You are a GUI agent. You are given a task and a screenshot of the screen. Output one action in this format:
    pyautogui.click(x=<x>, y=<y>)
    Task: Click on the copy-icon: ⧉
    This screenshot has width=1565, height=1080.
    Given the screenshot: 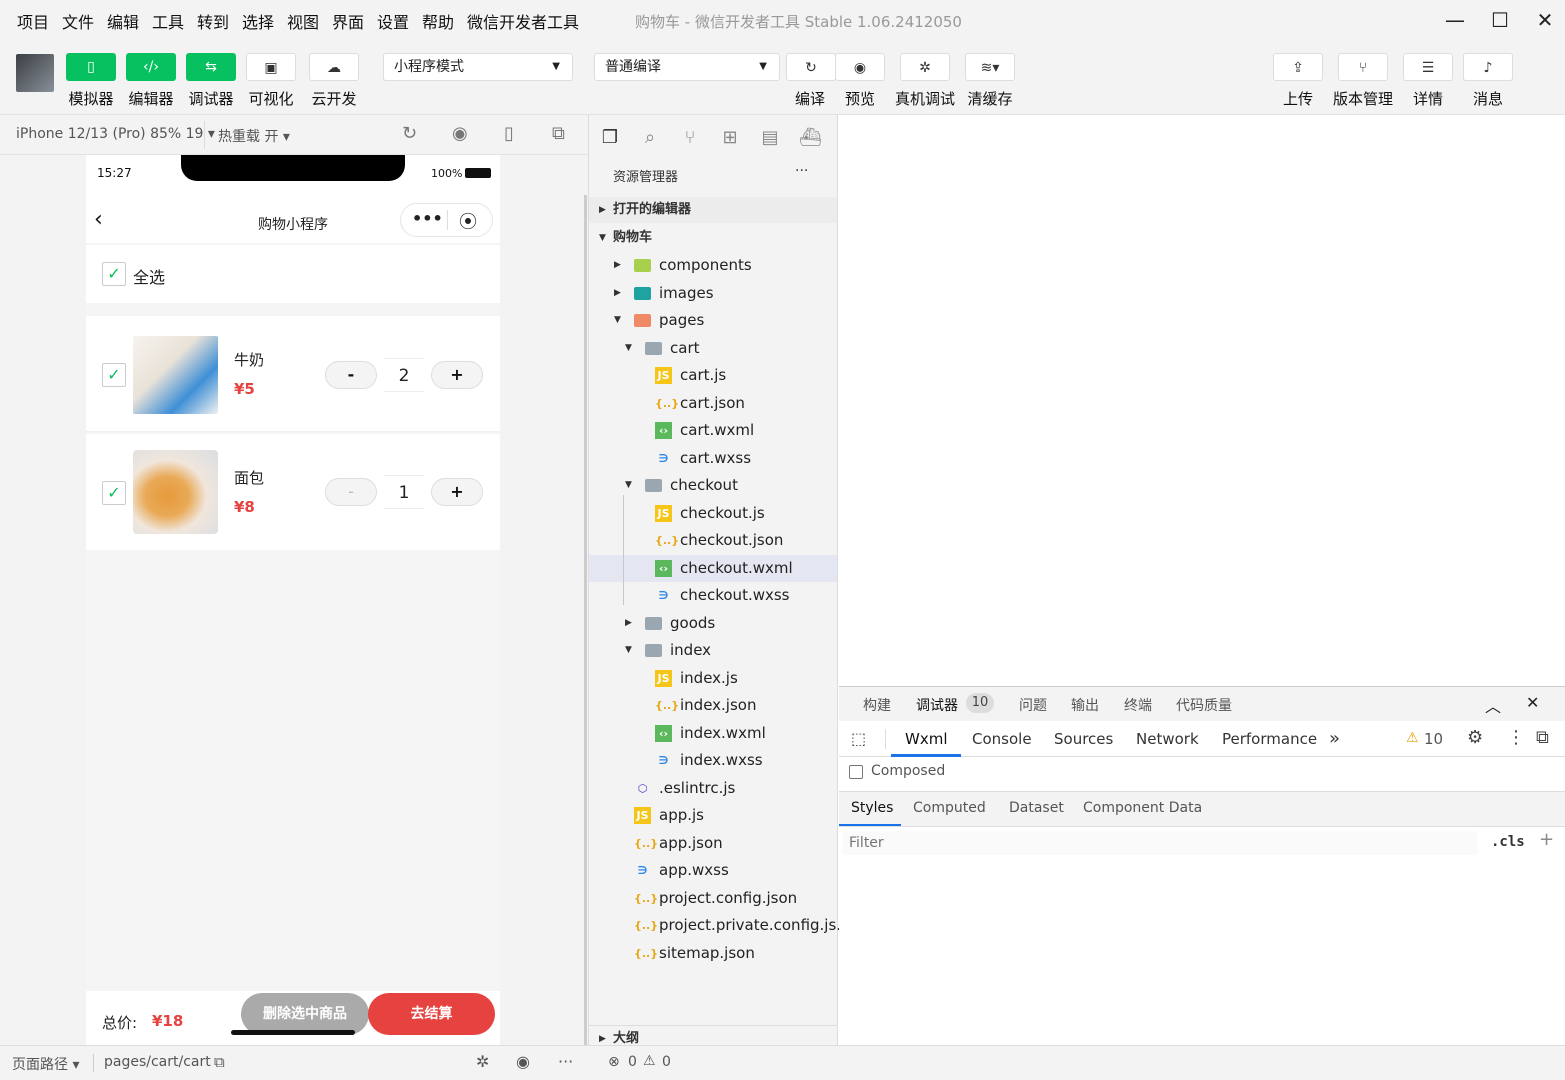 What is the action you would take?
    pyautogui.click(x=219, y=1062)
    